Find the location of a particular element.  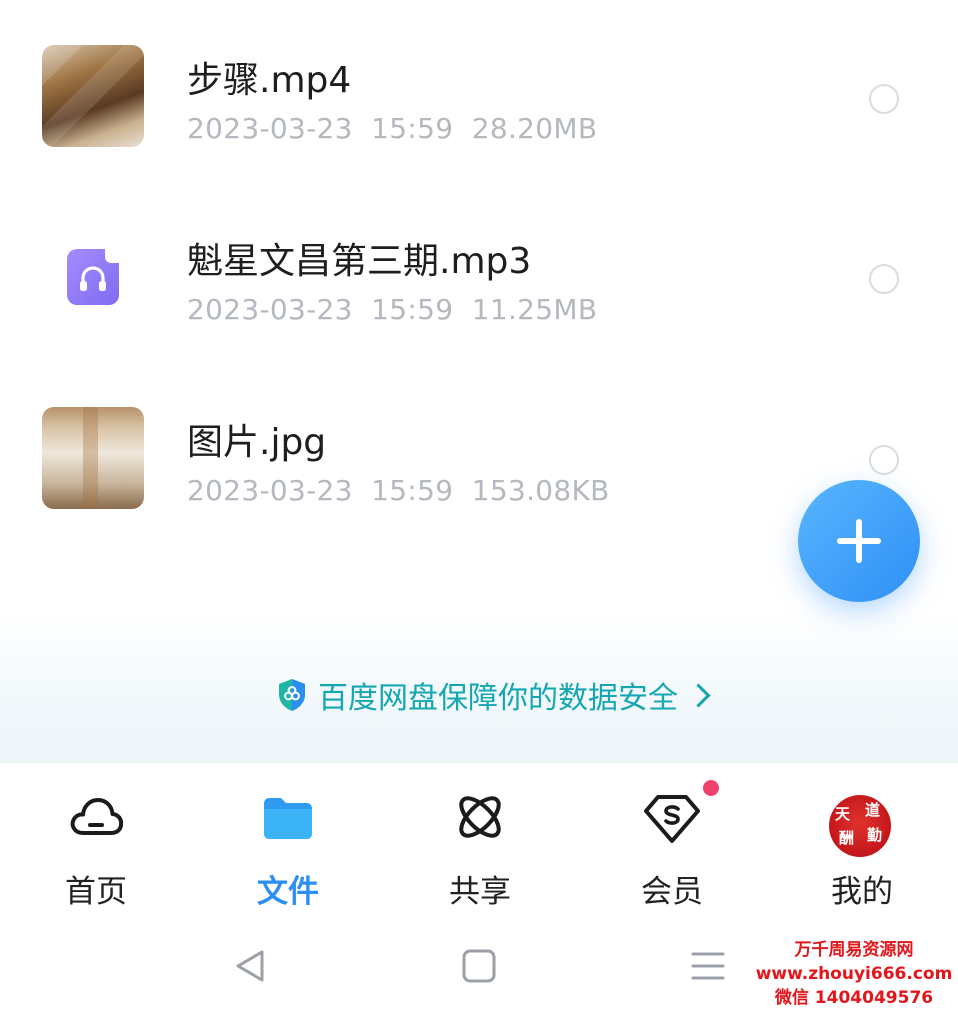

headphones-icon is located at coordinates (93, 278).